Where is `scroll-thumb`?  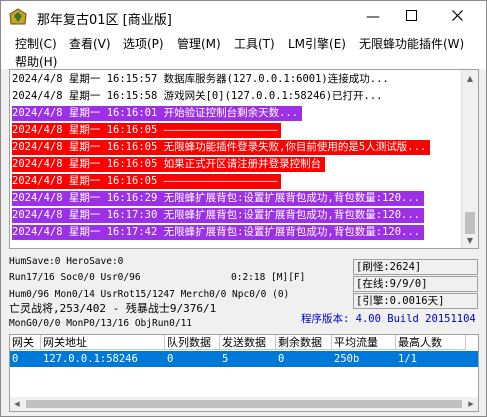 scroll-thumb is located at coordinates (470, 223).